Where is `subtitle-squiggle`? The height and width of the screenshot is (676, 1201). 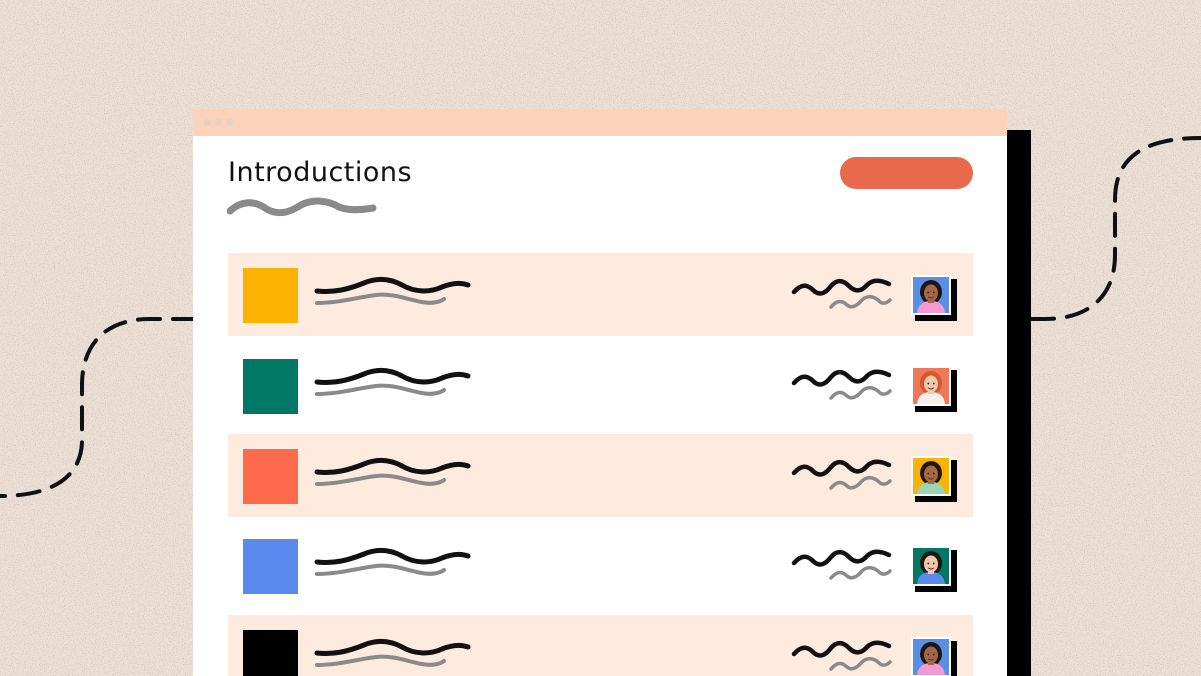 subtitle-squiggle is located at coordinates (302, 207).